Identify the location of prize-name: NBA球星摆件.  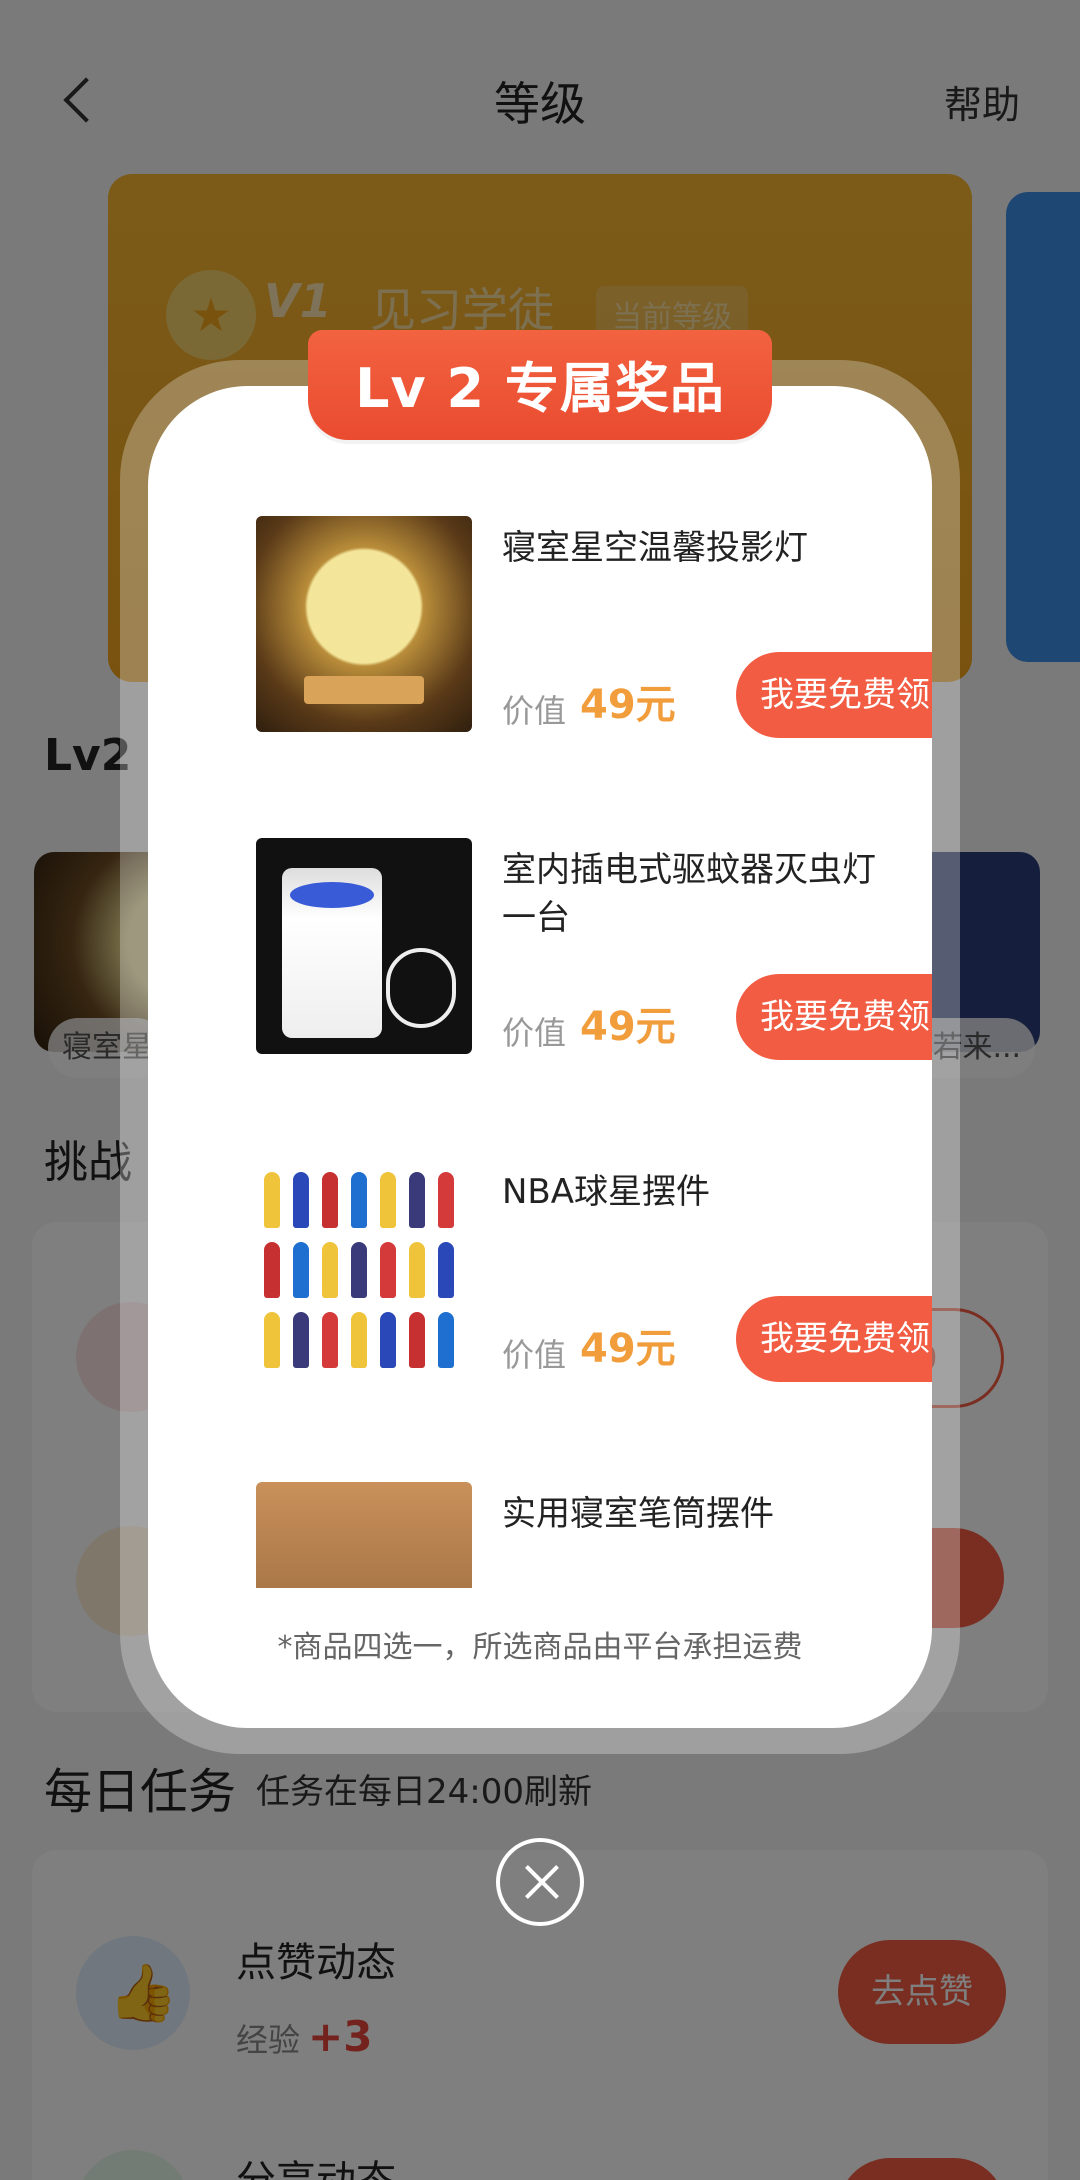
(606, 1192).